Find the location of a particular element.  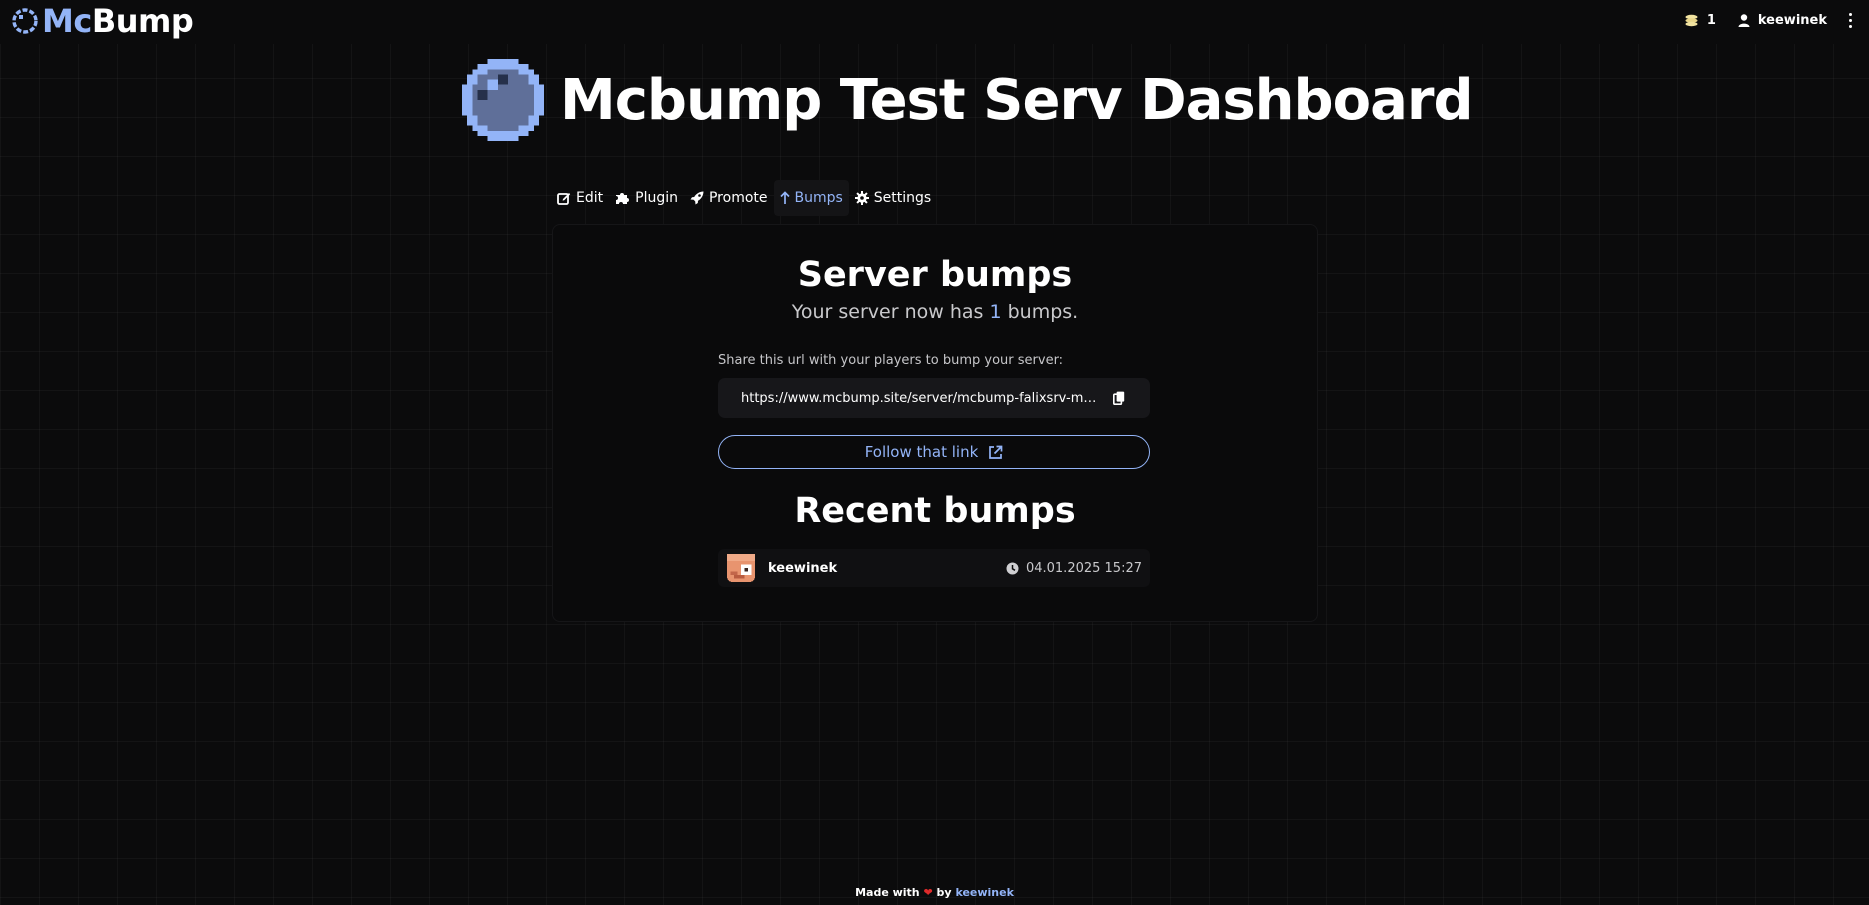

rocket-icon is located at coordinates (697, 198).